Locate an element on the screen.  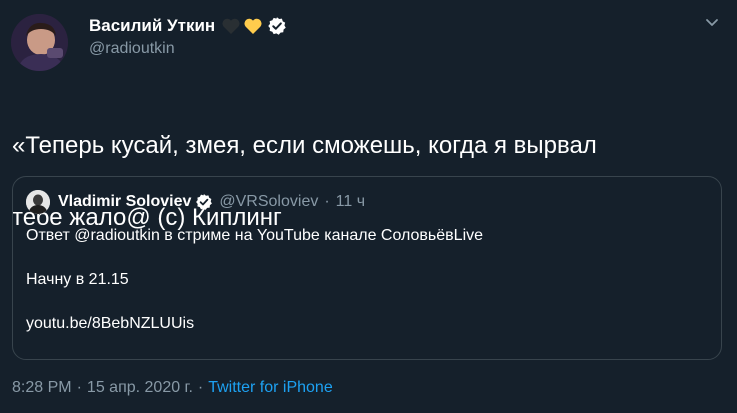
quoted-link: youtu.be/8BebNZLUUis is located at coordinates (110, 323).